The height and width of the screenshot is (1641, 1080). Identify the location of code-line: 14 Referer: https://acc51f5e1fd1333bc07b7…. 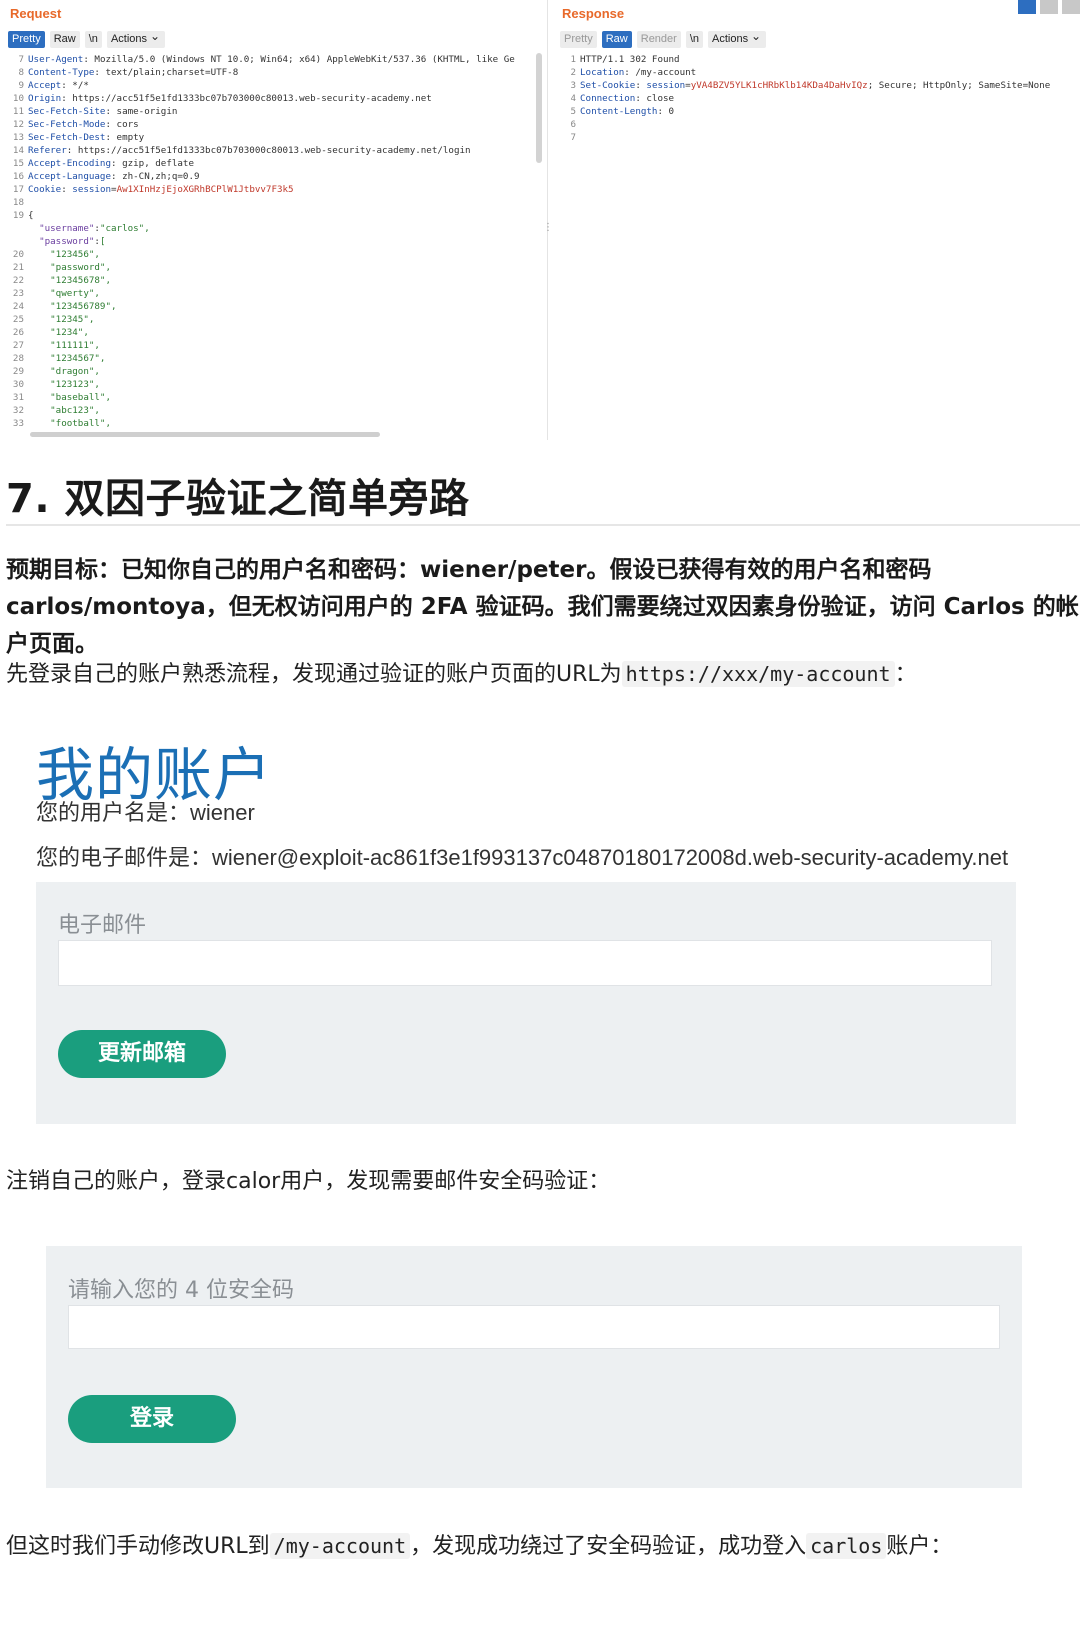
(261, 150).